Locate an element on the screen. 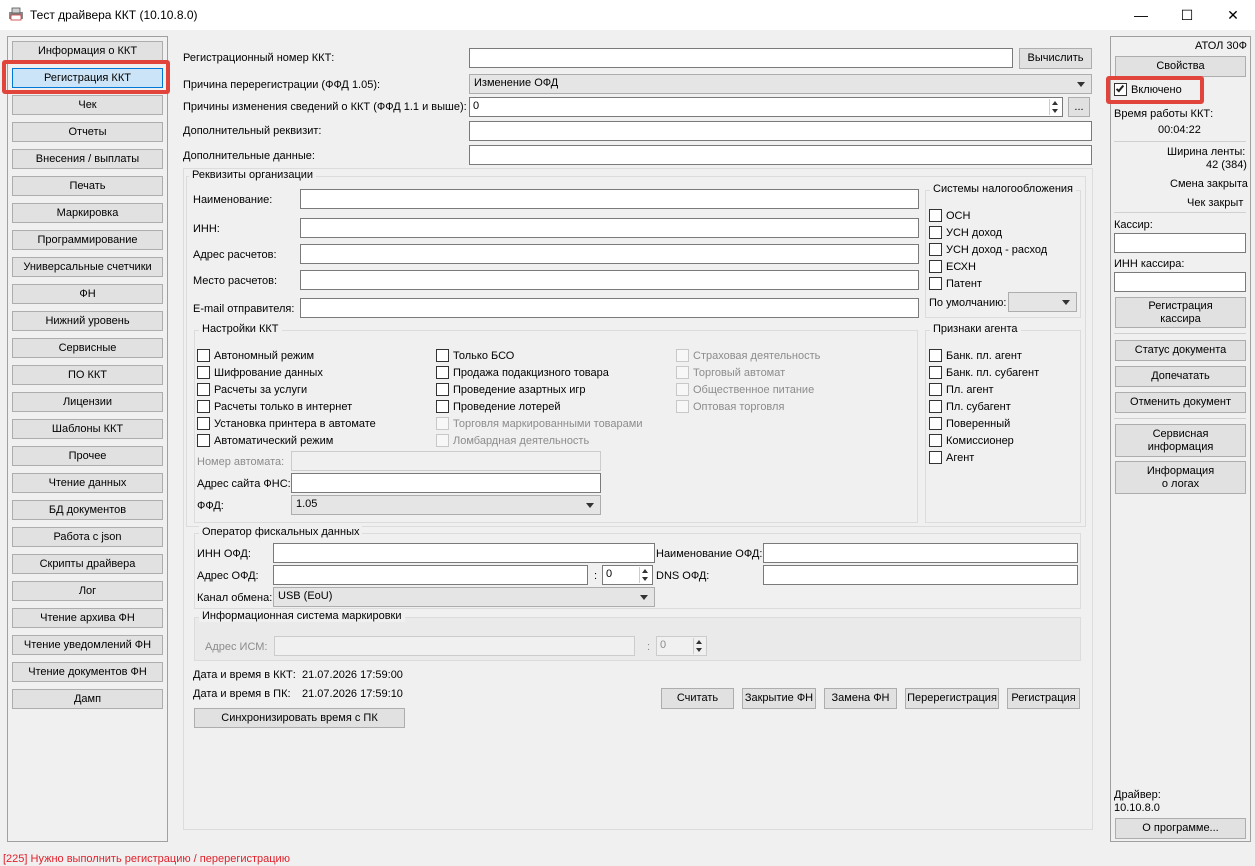 This screenshot has width=1255, height=866. checkbox-item: Пл. субагент is located at coordinates (970, 406).